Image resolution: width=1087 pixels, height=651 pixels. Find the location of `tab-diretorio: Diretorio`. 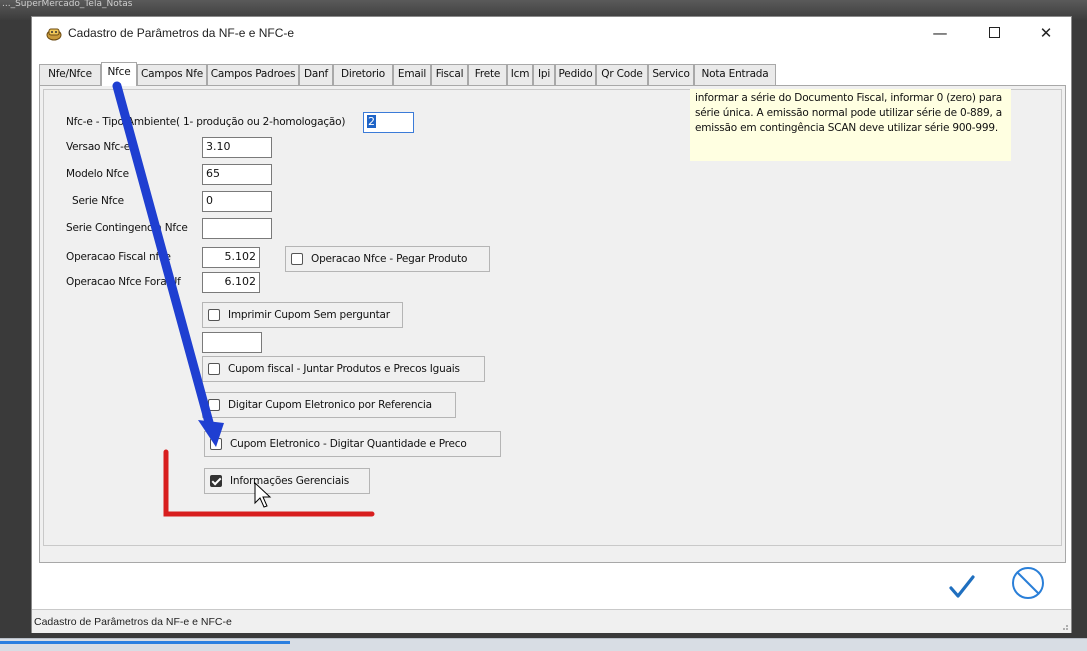

tab-diretorio: Diretorio is located at coordinates (363, 74).